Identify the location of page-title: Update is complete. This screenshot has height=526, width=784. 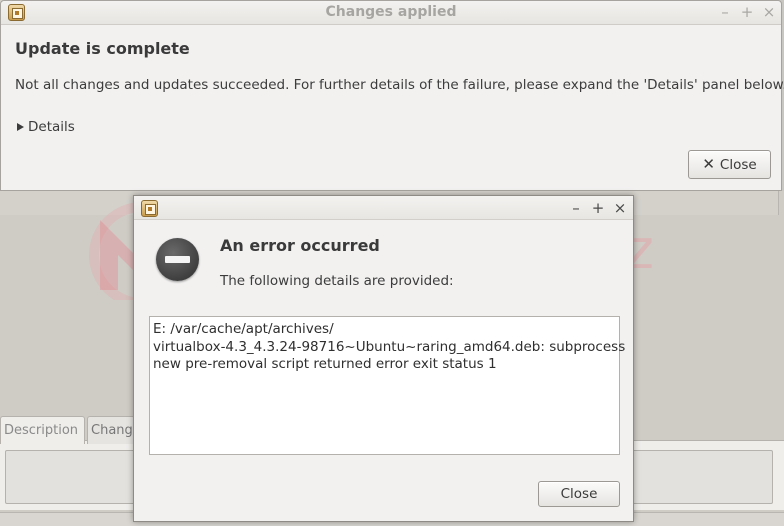
(102, 48).